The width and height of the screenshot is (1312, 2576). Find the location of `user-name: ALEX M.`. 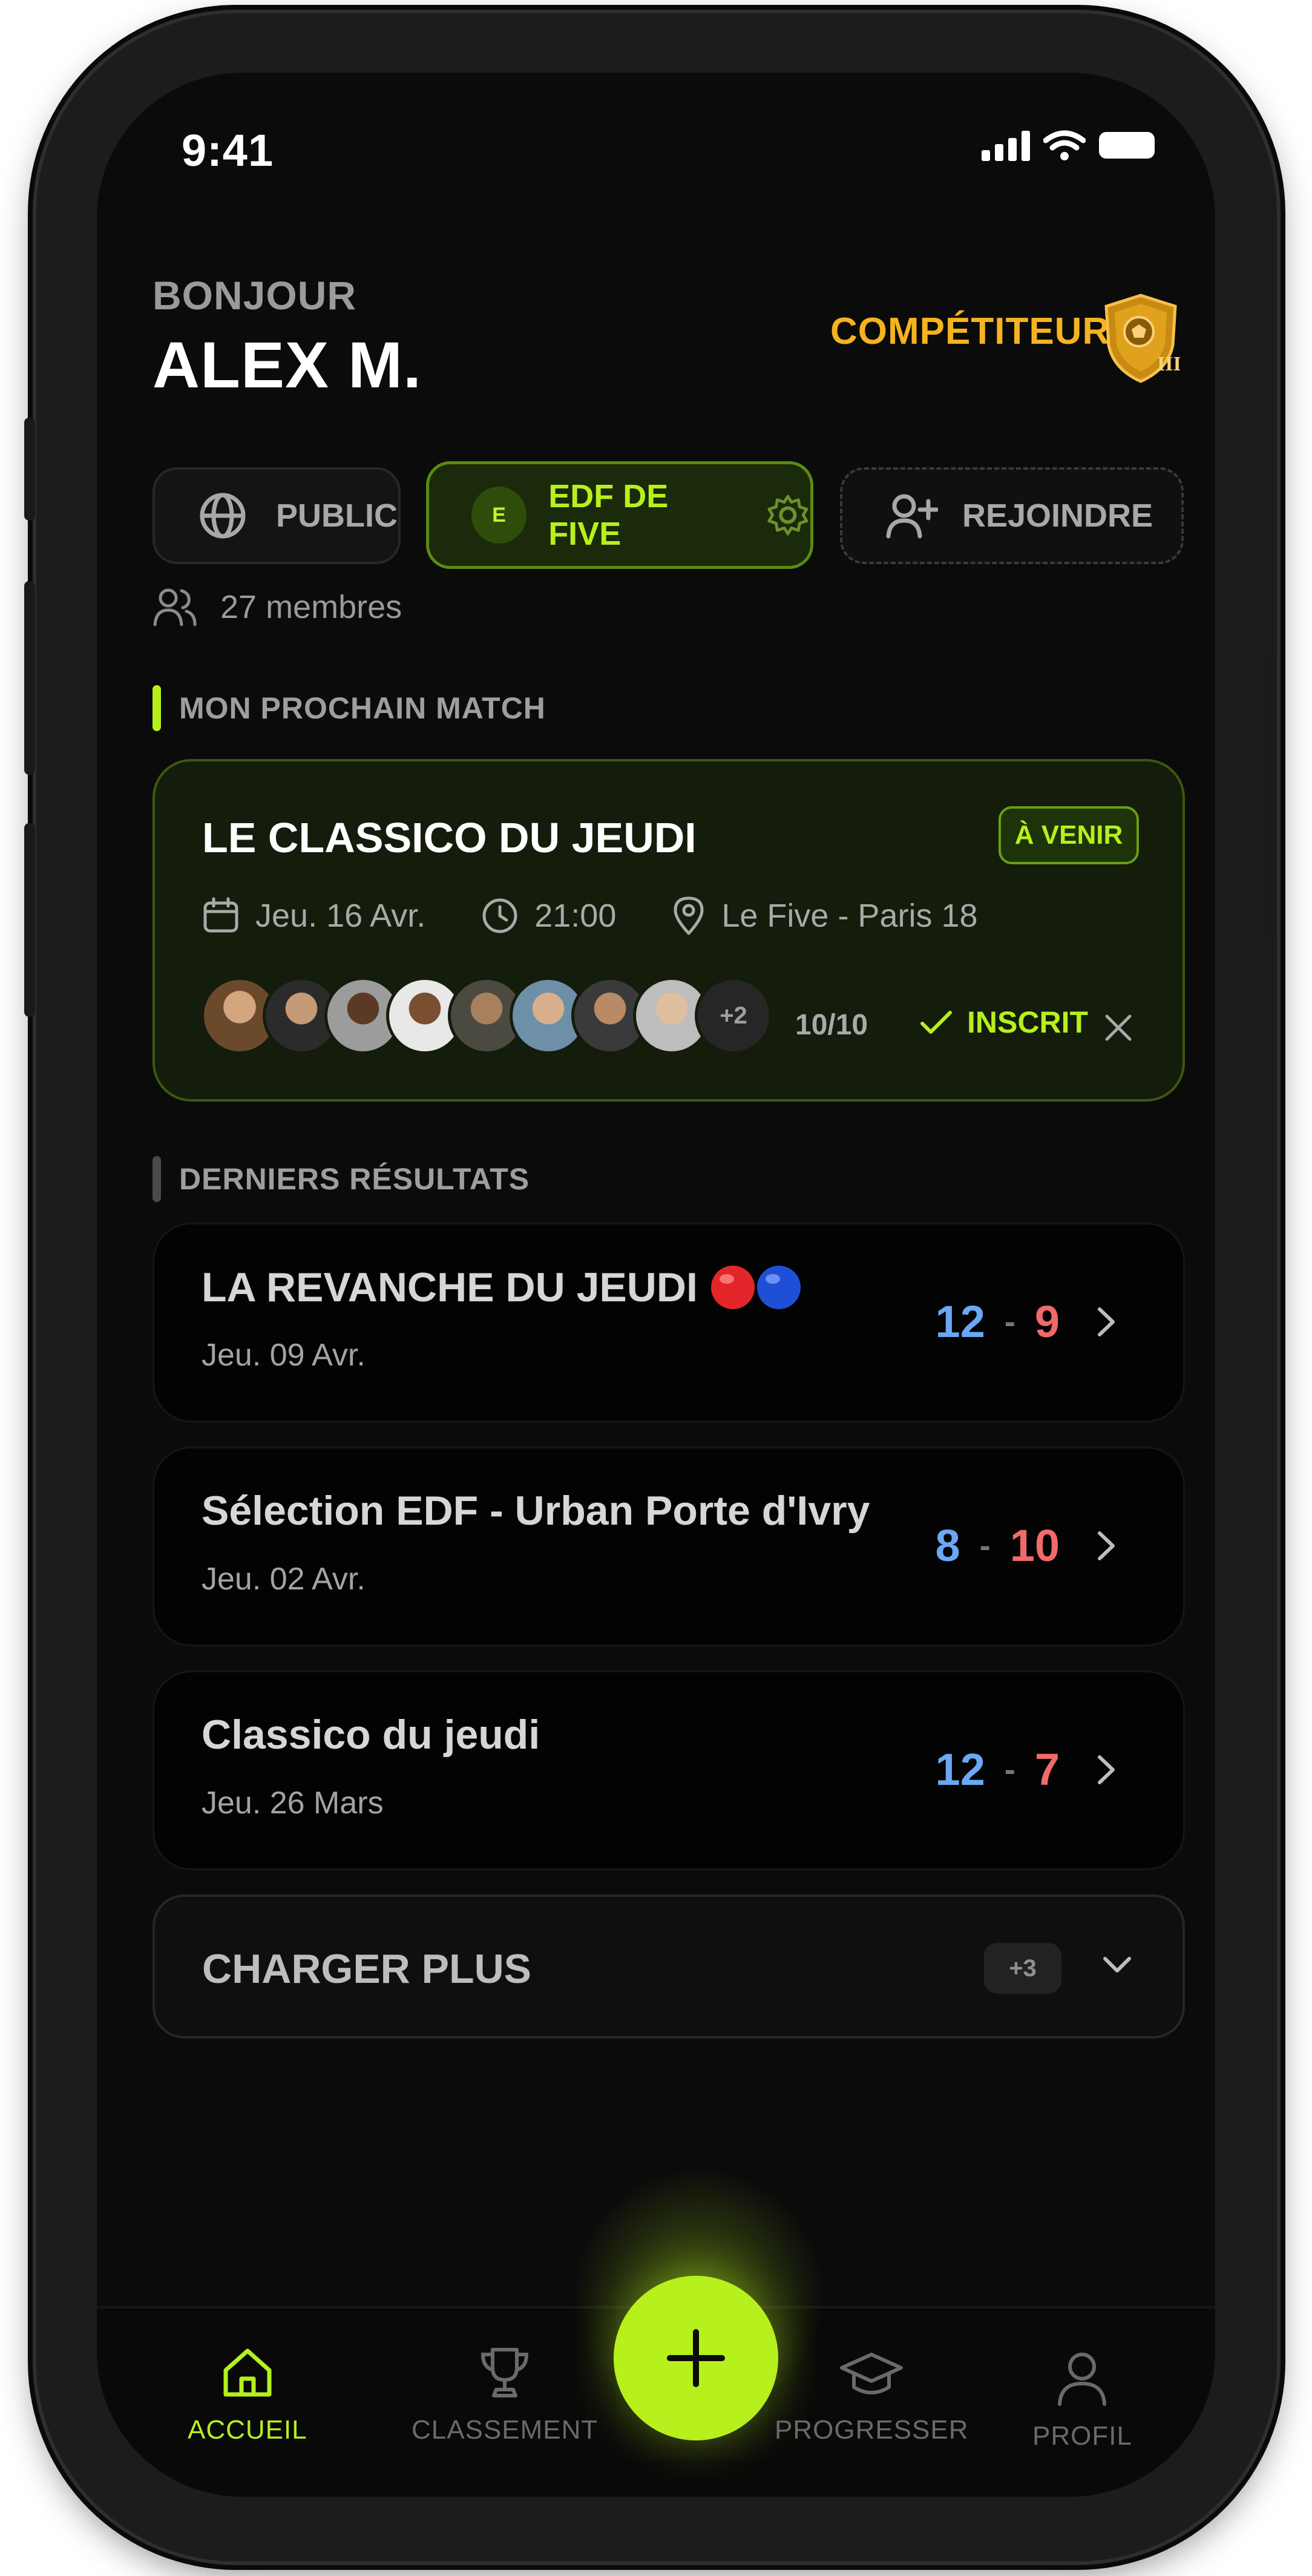

user-name: ALEX M. is located at coordinates (287, 364).